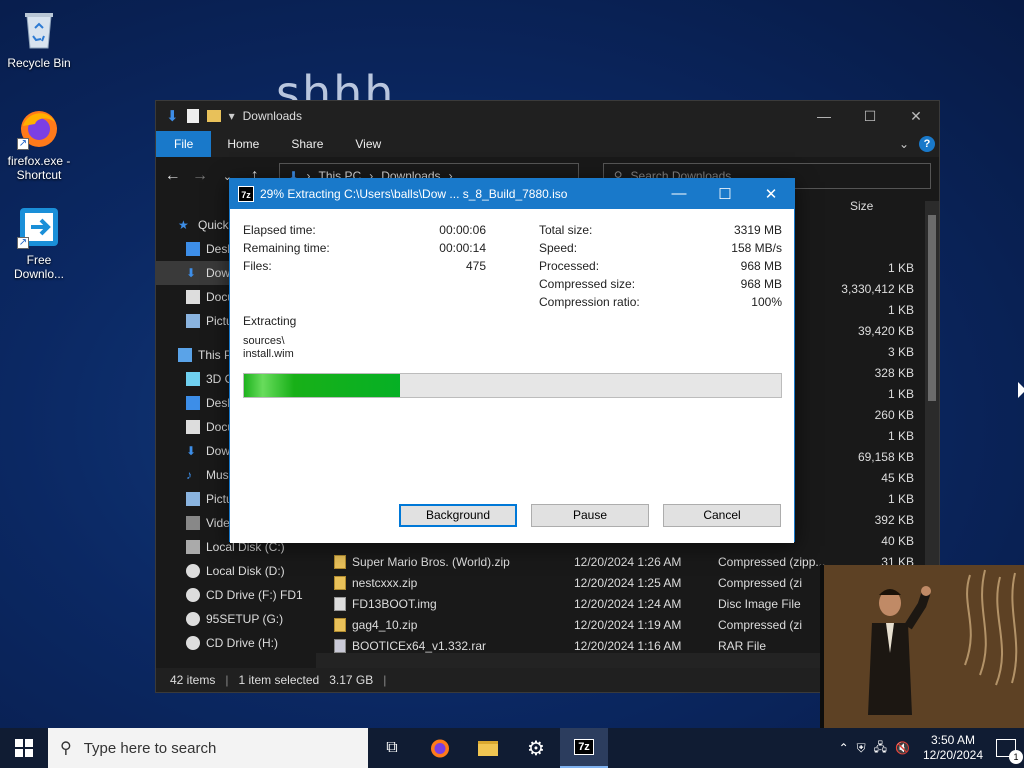 This screenshot has width=1024, height=768. What do you see at coordinates (322, 385) in the screenshot?
I see `progress-fill` at bounding box center [322, 385].